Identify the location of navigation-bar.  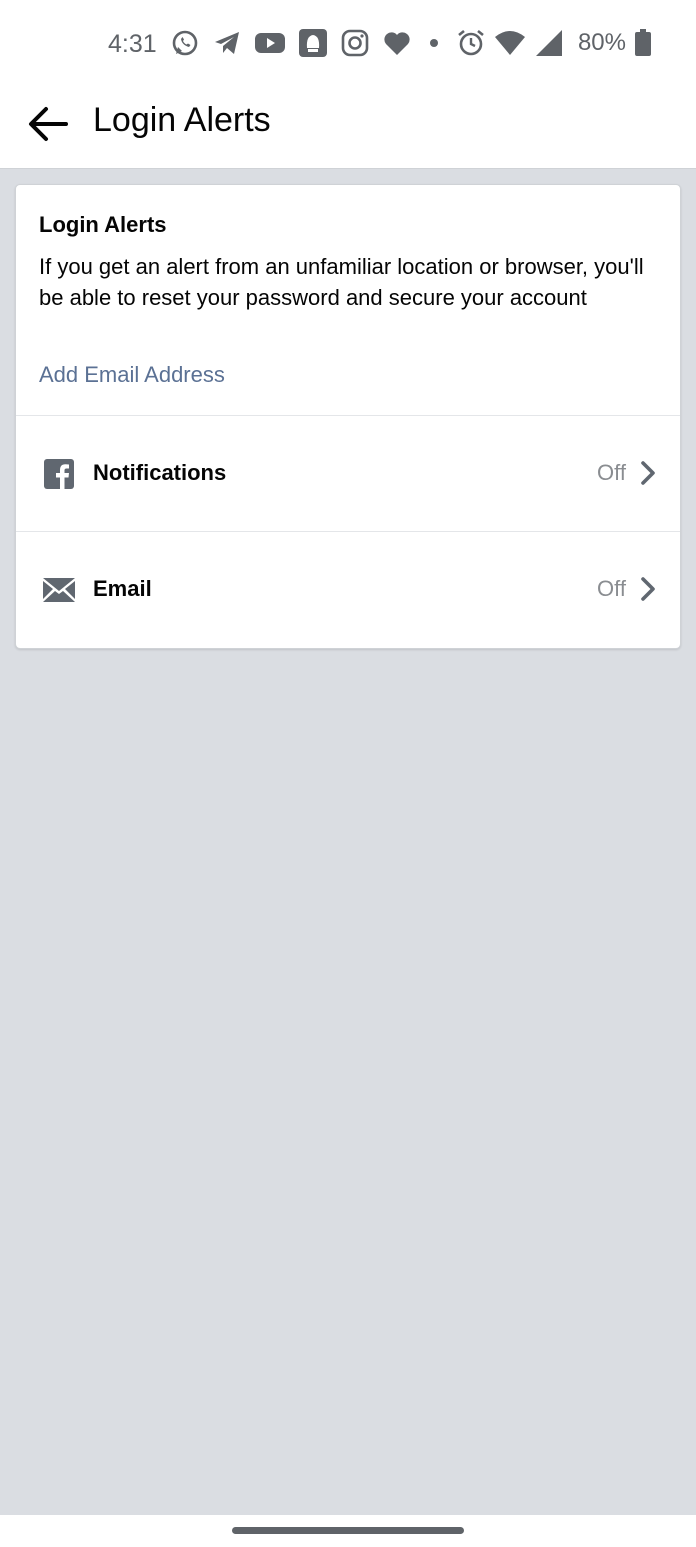
(348, 1531).